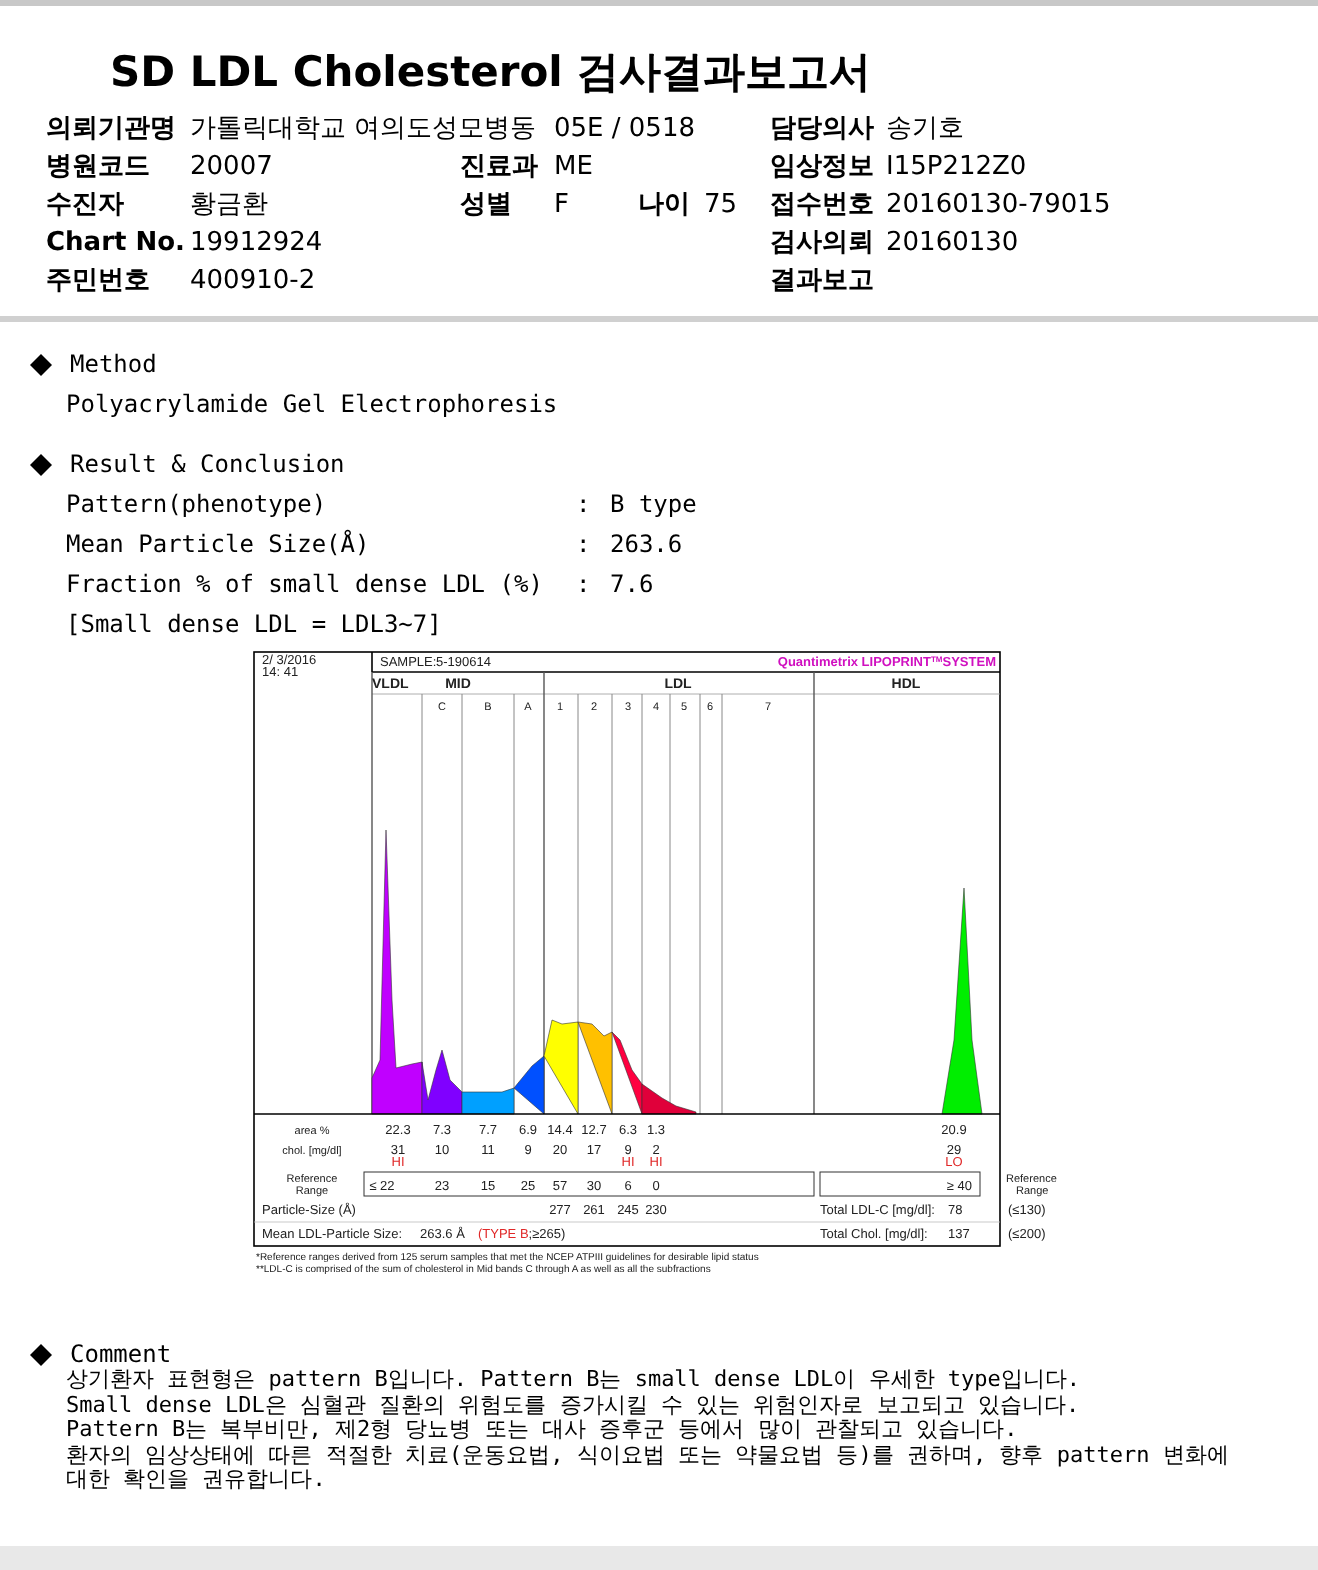 The image size is (1318, 1570). Describe the element at coordinates (229, 206) in the screenshot. I see `field-value: 황금환` at that location.